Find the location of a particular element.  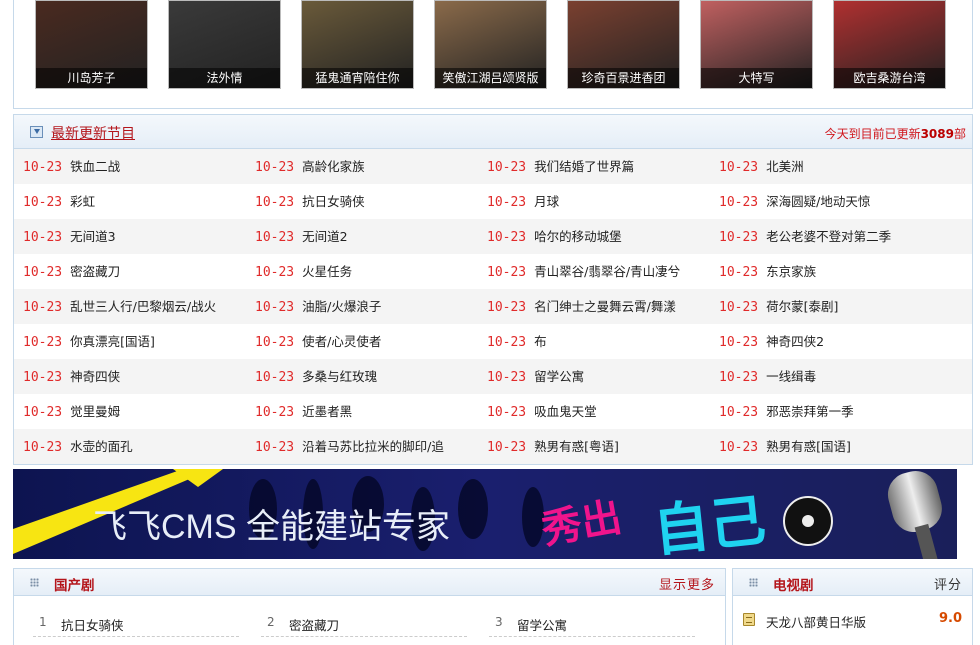

program-title-link: 火星任务 is located at coordinates (327, 271).